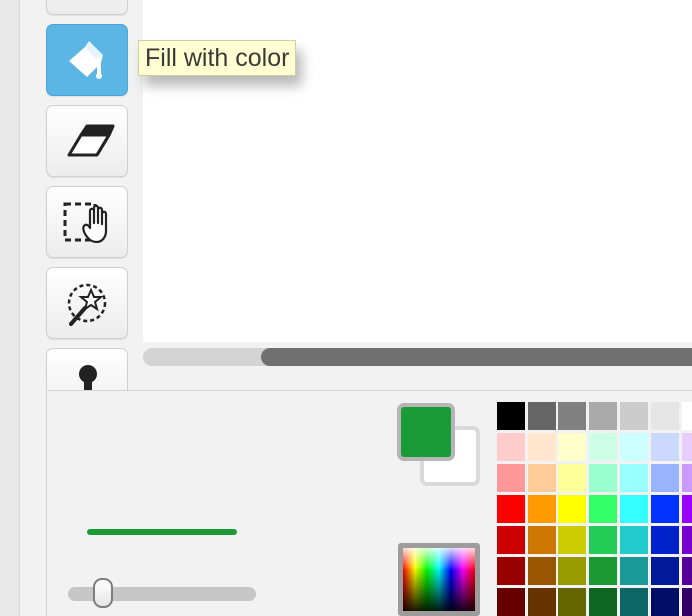 This screenshot has width=692, height=616. What do you see at coordinates (162, 532) in the screenshot?
I see `stroke-width-preview` at bounding box center [162, 532].